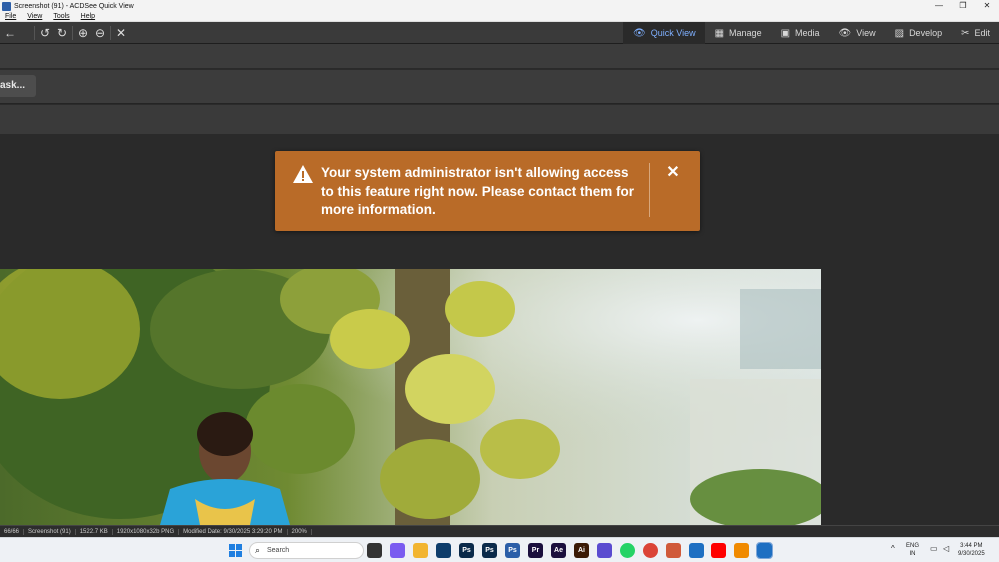 The width and height of the screenshot is (999, 562). What do you see at coordinates (650, 550) in the screenshot?
I see `chrome-icon` at bounding box center [650, 550].